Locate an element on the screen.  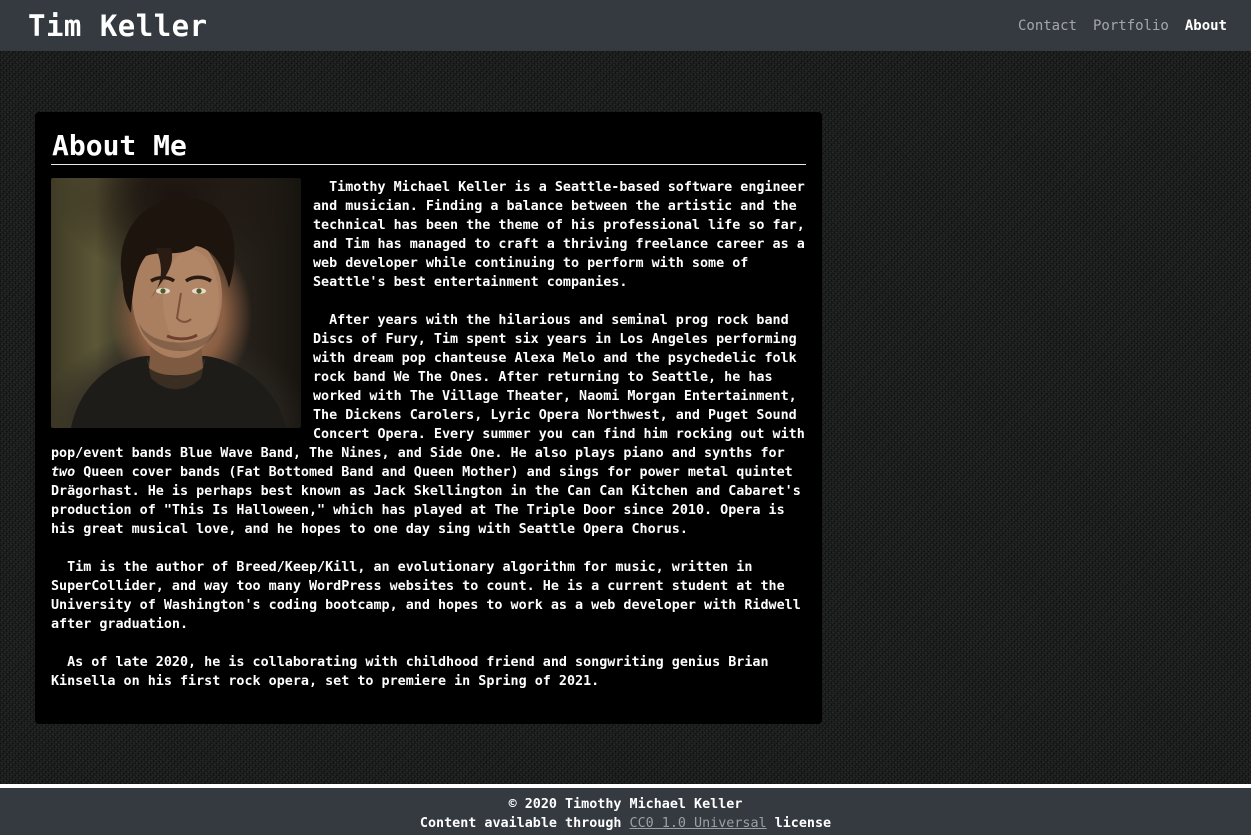
main-nav: Contact Portfolio About is located at coordinates (1122, 25).